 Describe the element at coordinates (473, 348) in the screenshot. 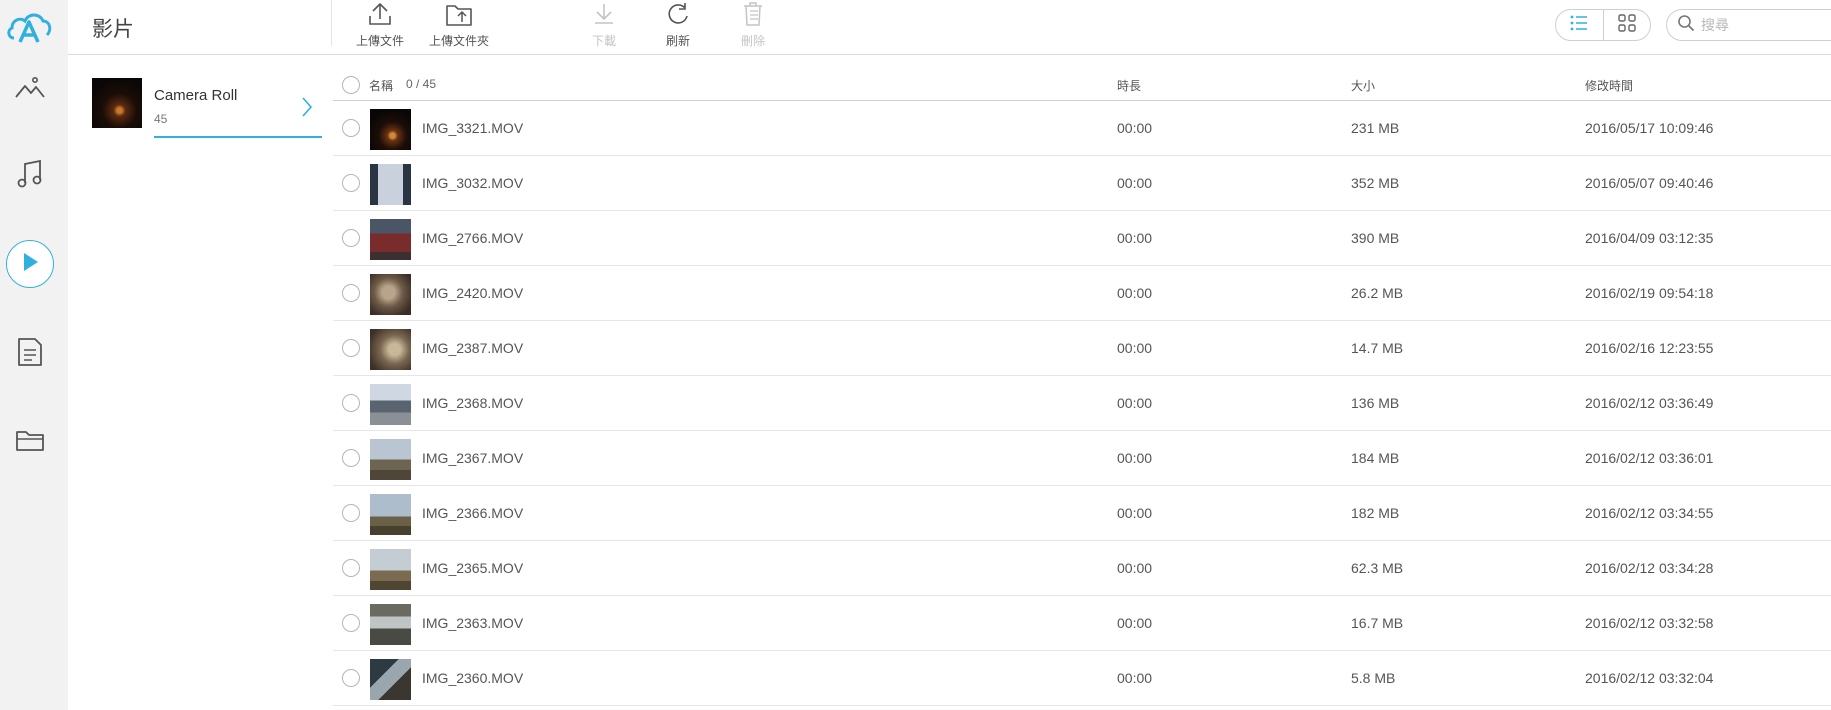

I see `file-name: IMG_2387.MOV` at that location.